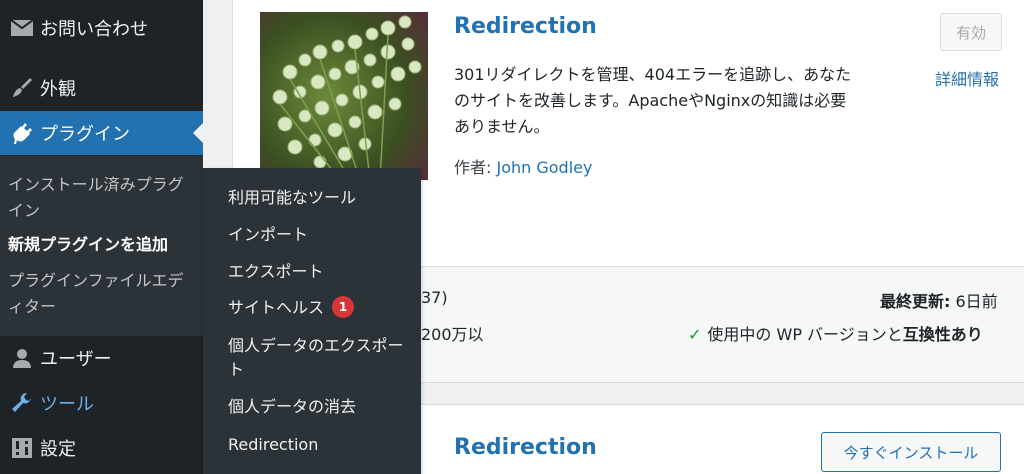 This screenshot has width=1024, height=474. What do you see at coordinates (101, 88) in the screenshot?
I see `menu-appearance: 外観` at bounding box center [101, 88].